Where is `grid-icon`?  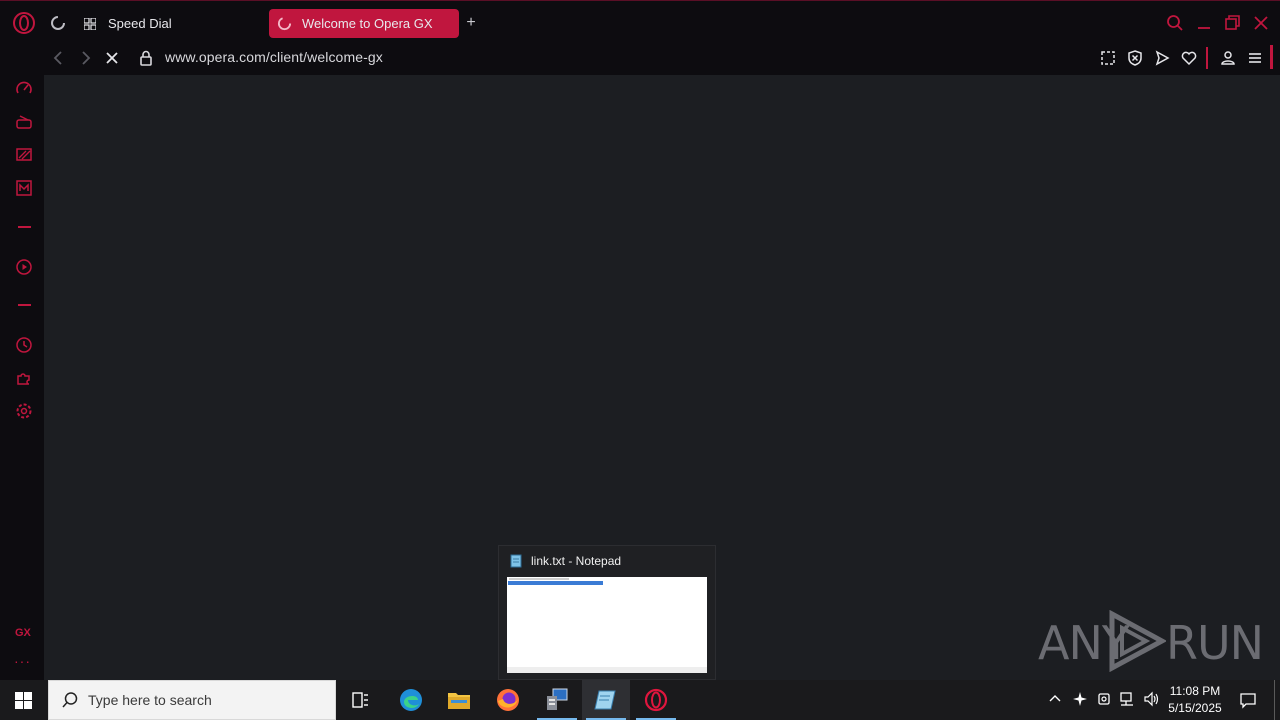
grid-icon is located at coordinates (90, 23).